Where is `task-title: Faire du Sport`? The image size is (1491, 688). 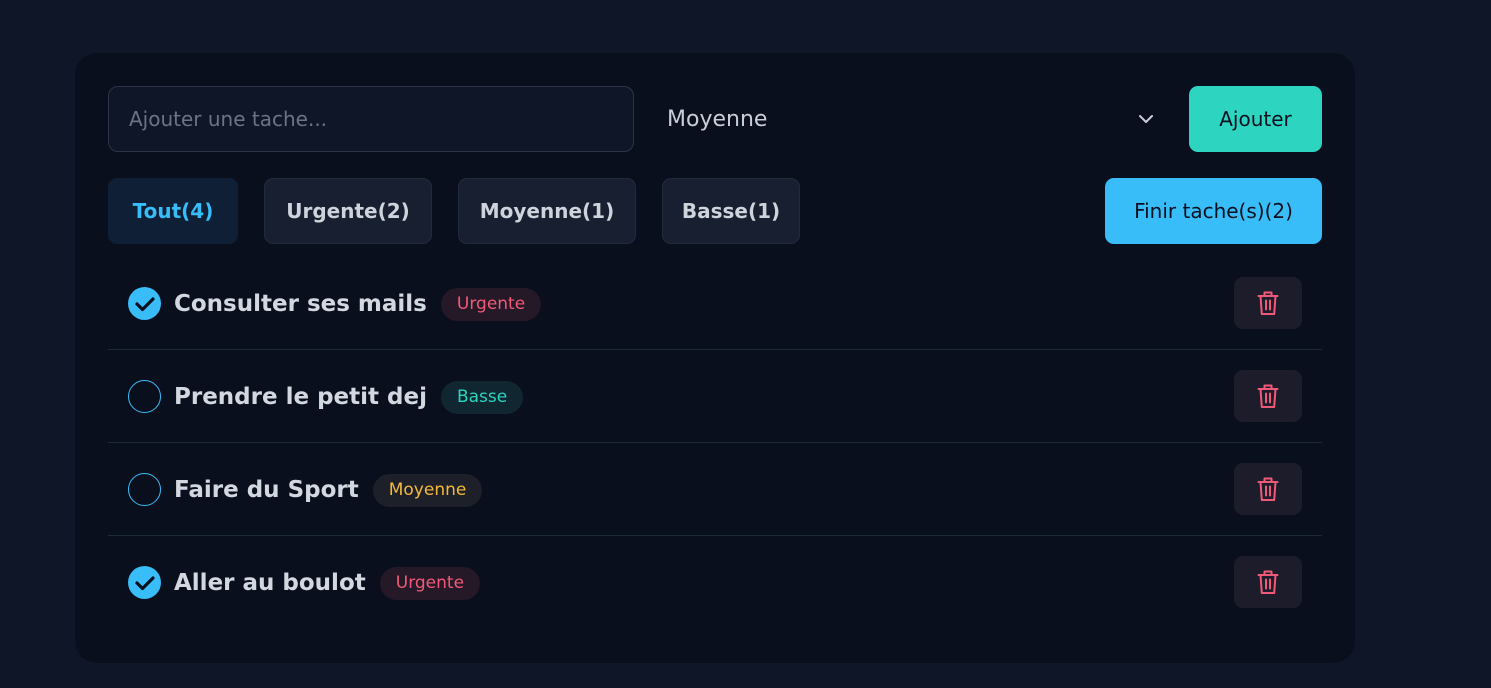 task-title: Faire du Sport is located at coordinates (266, 490).